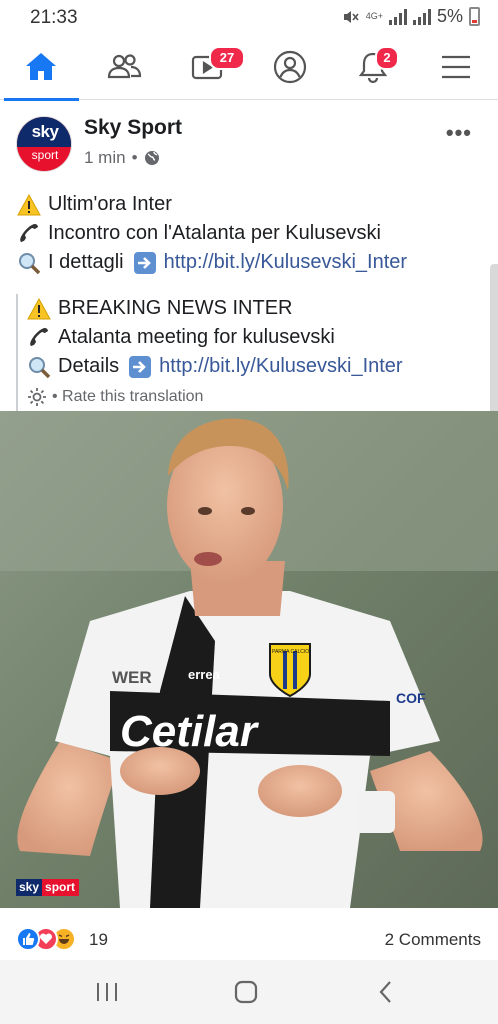  I want to click on battery-percent: 5%, so click(449, 16).